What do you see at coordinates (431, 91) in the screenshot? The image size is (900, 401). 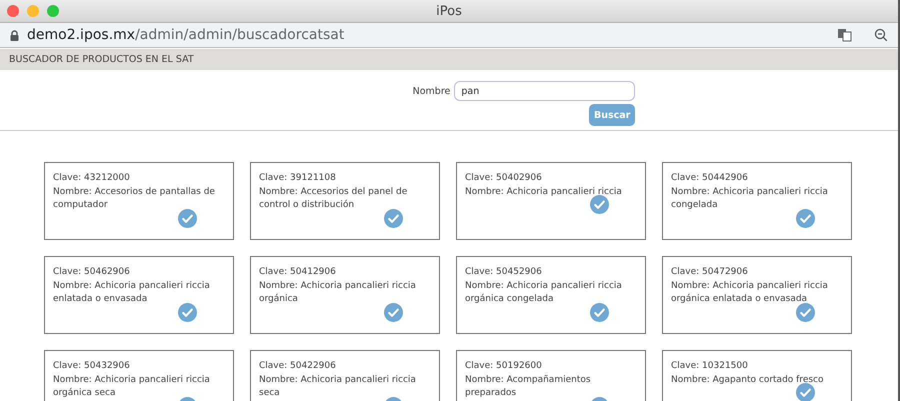 I see `field-label: Nombre` at bounding box center [431, 91].